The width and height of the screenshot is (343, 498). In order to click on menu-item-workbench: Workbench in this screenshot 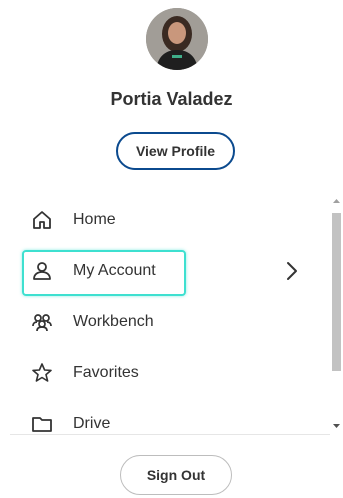, I will do `click(165, 323)`.